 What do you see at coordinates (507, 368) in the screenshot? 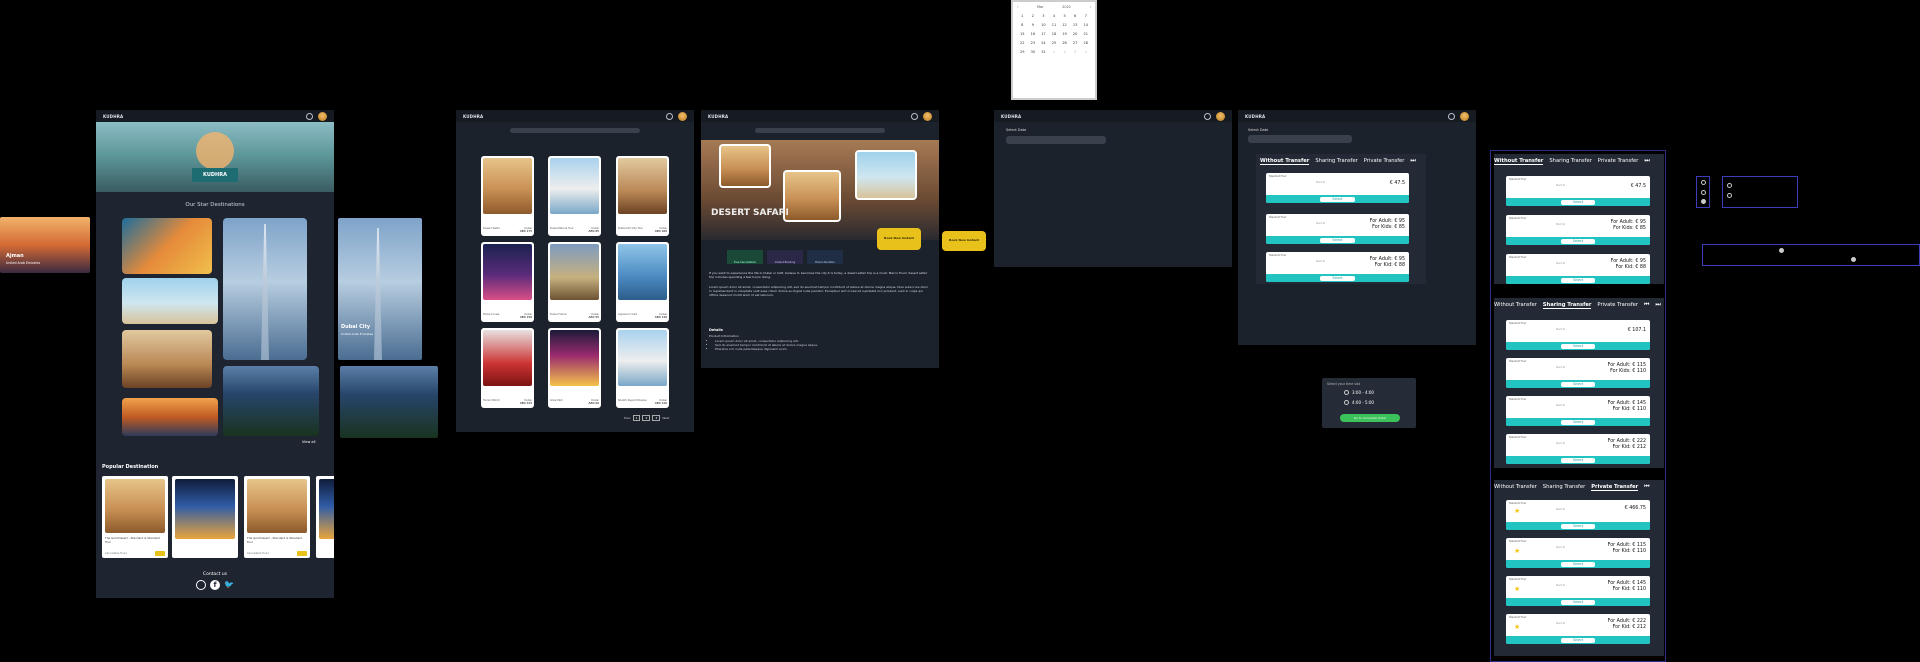
I see `tour-card: Ferrari World Dubai AED 345` at bounding box center [507, 368].